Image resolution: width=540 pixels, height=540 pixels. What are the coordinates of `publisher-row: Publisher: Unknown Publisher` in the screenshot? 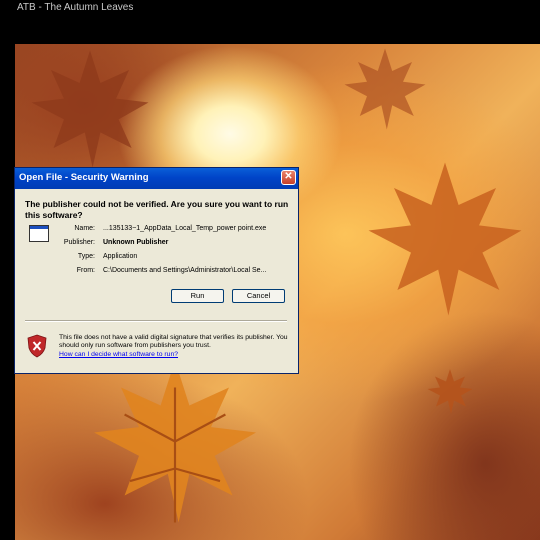 It's located at (116, 242).